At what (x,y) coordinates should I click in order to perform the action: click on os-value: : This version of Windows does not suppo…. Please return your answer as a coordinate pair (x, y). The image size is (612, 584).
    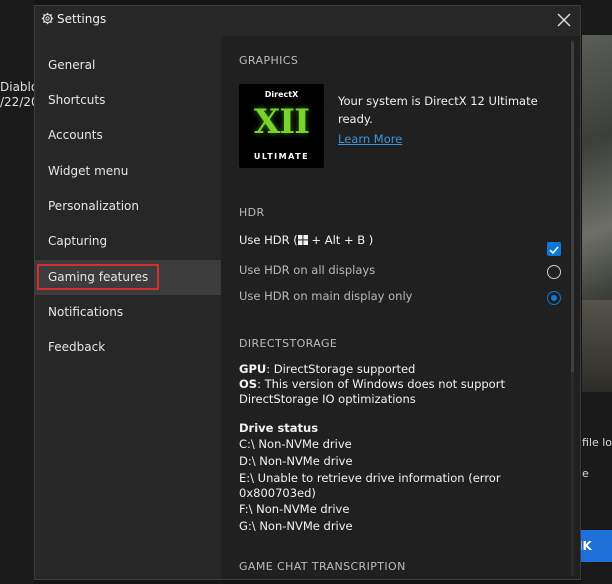
    Looking at the image, I should click on (381, 384).